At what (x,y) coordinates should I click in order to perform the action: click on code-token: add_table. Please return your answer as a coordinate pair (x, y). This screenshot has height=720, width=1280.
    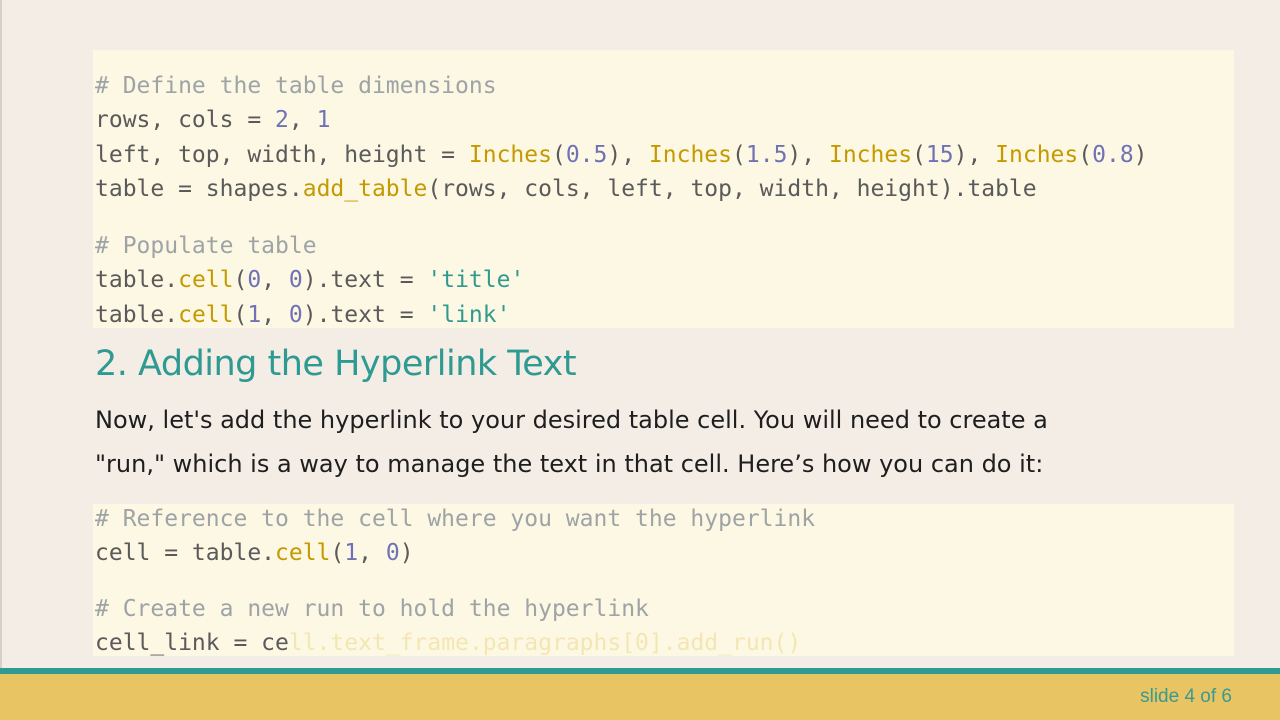
    Looking at the image, I should click on (365, 189).